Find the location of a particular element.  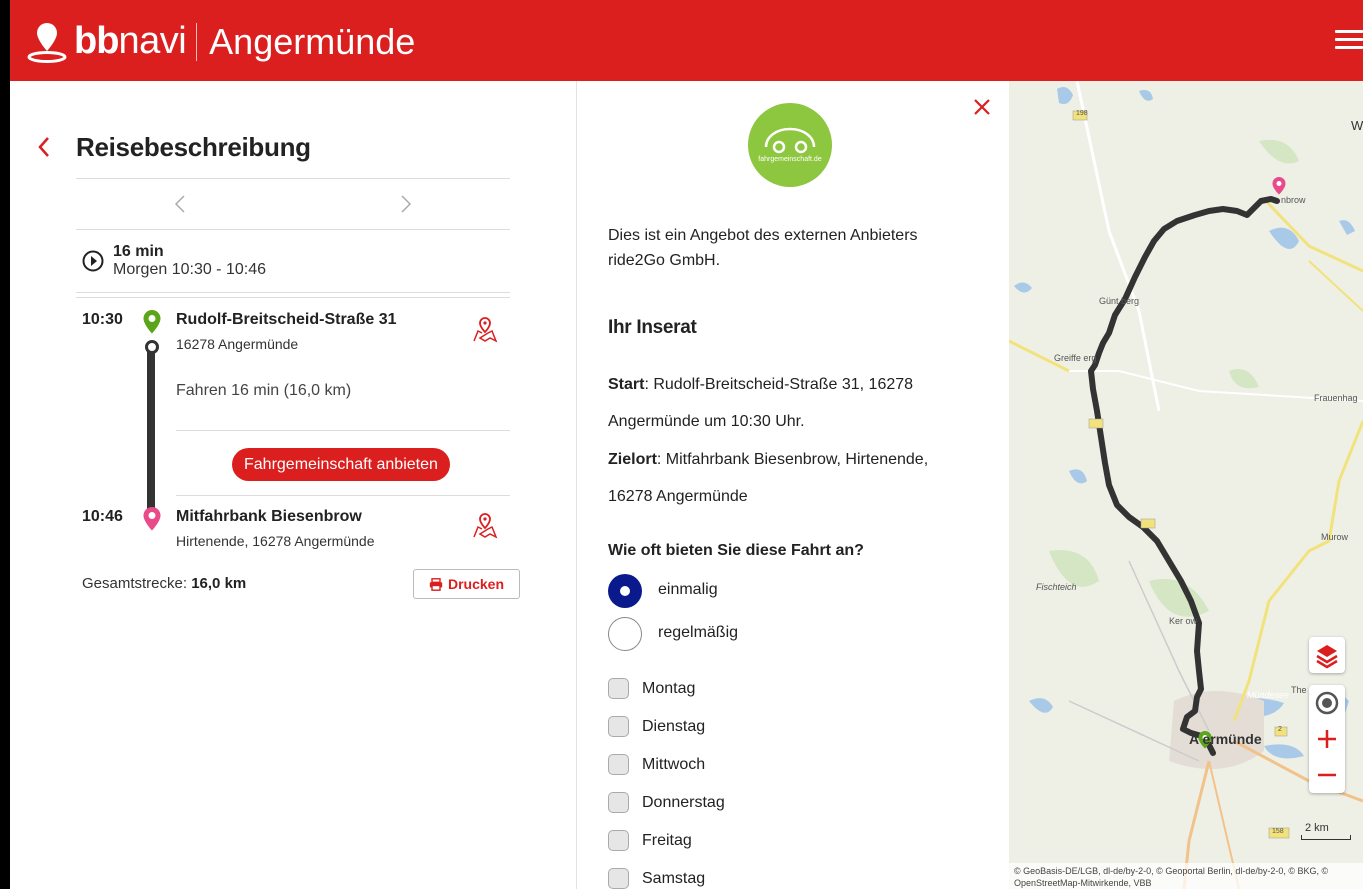

checkbox-label-donnerstag: Donnerstag is located at coordinates (683, 802).